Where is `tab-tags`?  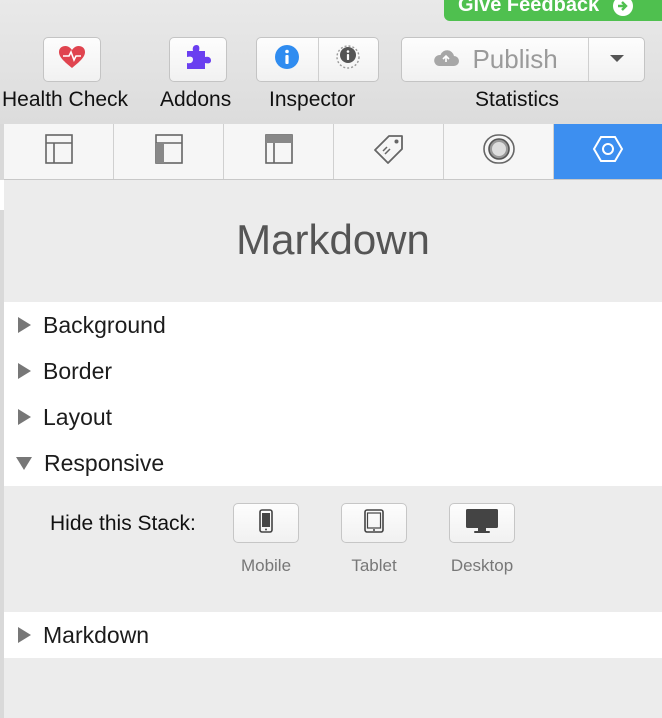
tab-tags is located at coordinates (389, 151).